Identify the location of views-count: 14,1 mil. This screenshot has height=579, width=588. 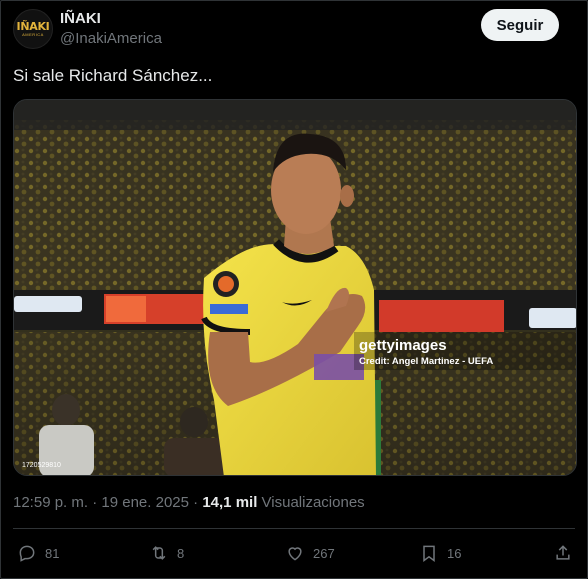
(230, 502).